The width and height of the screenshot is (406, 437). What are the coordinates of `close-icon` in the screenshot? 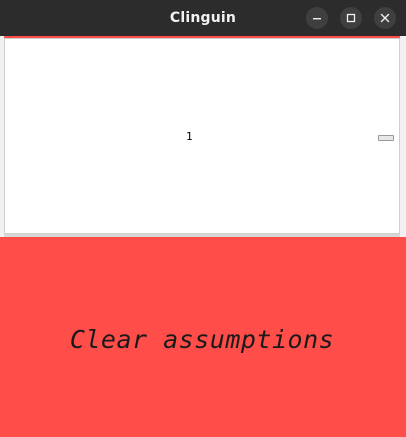 It's located at (385, 18).